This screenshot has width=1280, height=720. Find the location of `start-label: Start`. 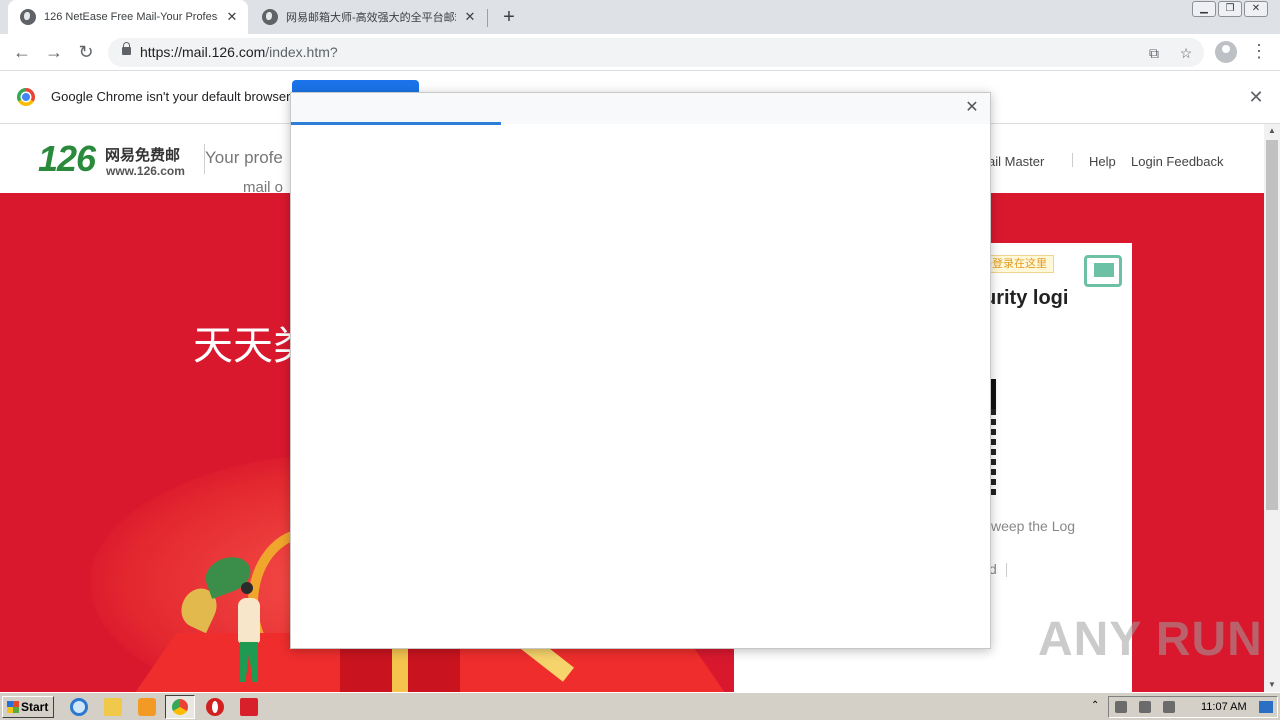

start-label: Start is located at coordinates (35, 707).